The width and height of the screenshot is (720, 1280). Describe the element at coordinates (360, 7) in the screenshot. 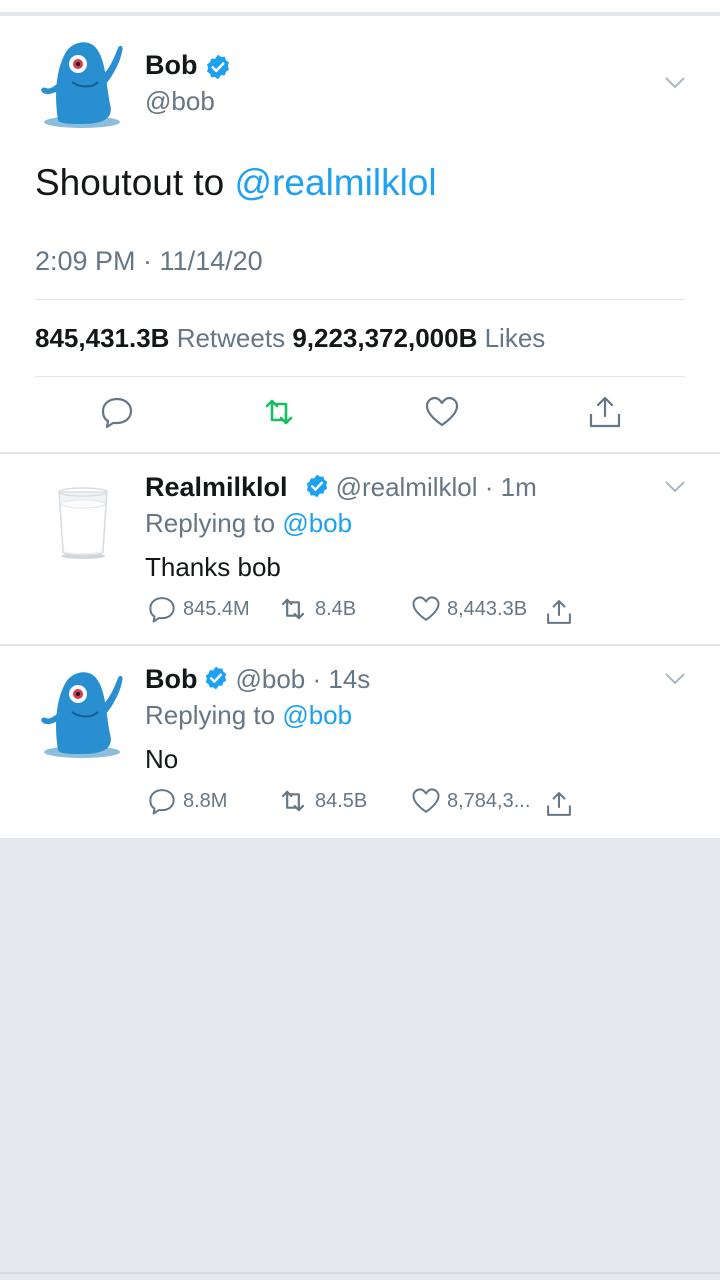

I see `top-divider` at that location.